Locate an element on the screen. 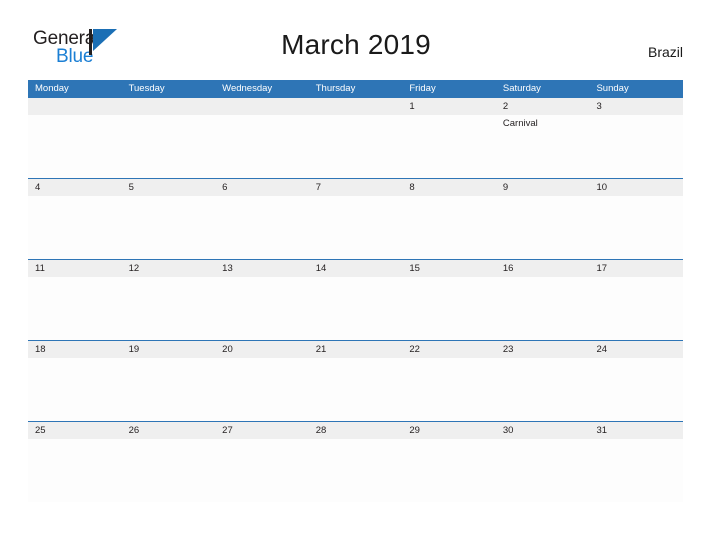 The height and width of the screenshot is (550, 712). week-day-number-strip: 1 2 3 is located at coordinates (355, 106).